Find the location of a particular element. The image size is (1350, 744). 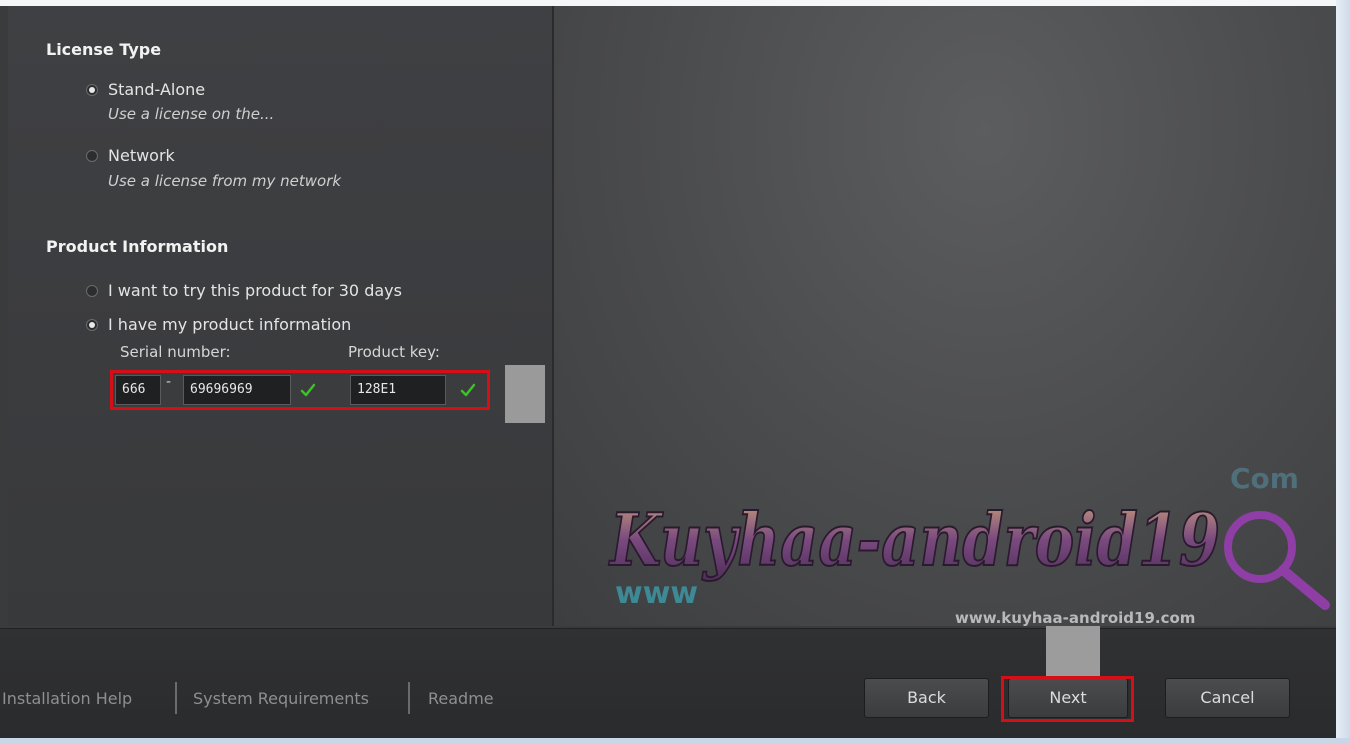

network-label: Network is located at coordinates (141, 155).